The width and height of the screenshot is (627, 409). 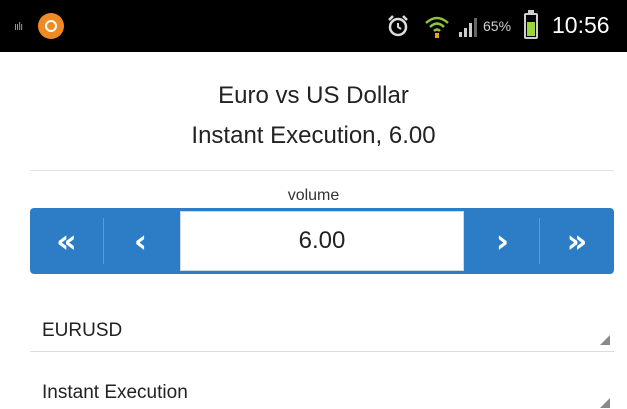 What do you see at coordinates (313, 135) in the screenshot?
I see `order-subtitle: Instant Execution, 6.00` at bounding box center [313, 135].